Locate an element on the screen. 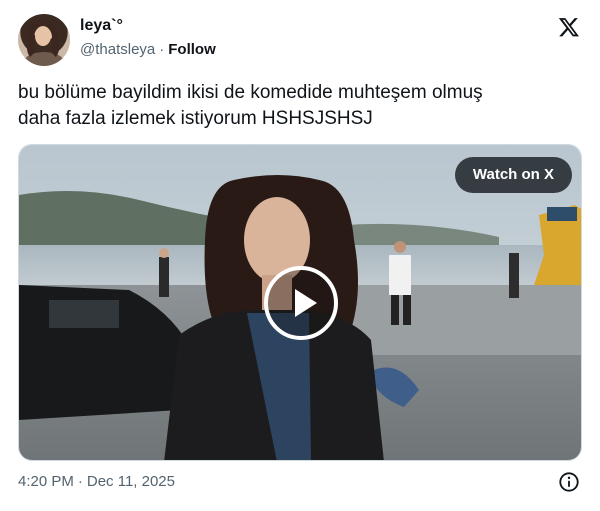  avatar is located at coordinates (44, 40).